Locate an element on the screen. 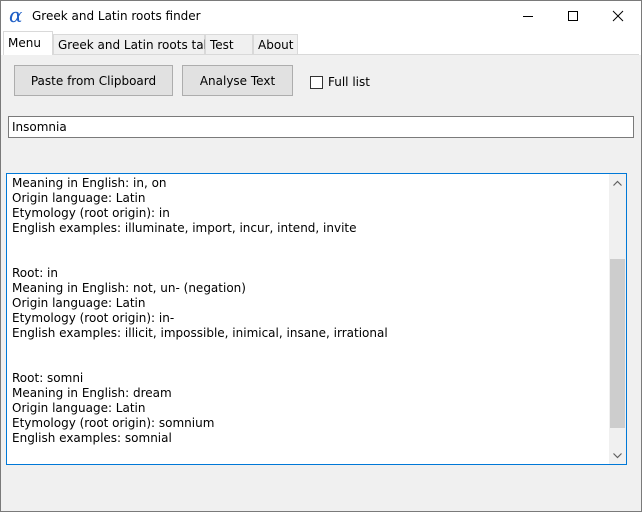 The width and height of the screenshot is (642, 512). scroll-down-button is located at coordinates (617, 455).